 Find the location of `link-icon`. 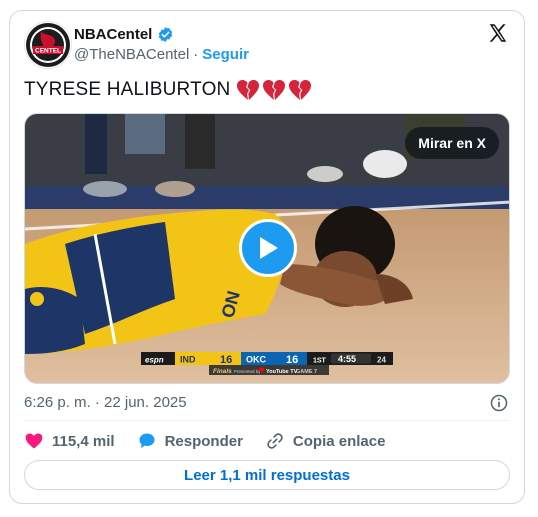

link-icon is located at coordinates (275, 441).